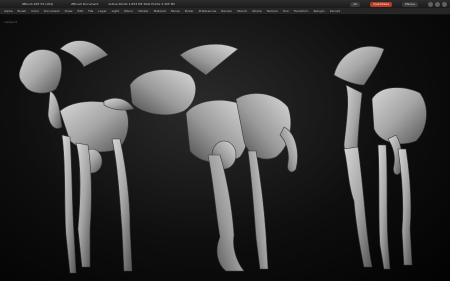 The image size is (450, 281). What do you see at coordinates (128, 11) in the screenshot?
I see `menu-macro: Macro` at bounding box center [128, 11].